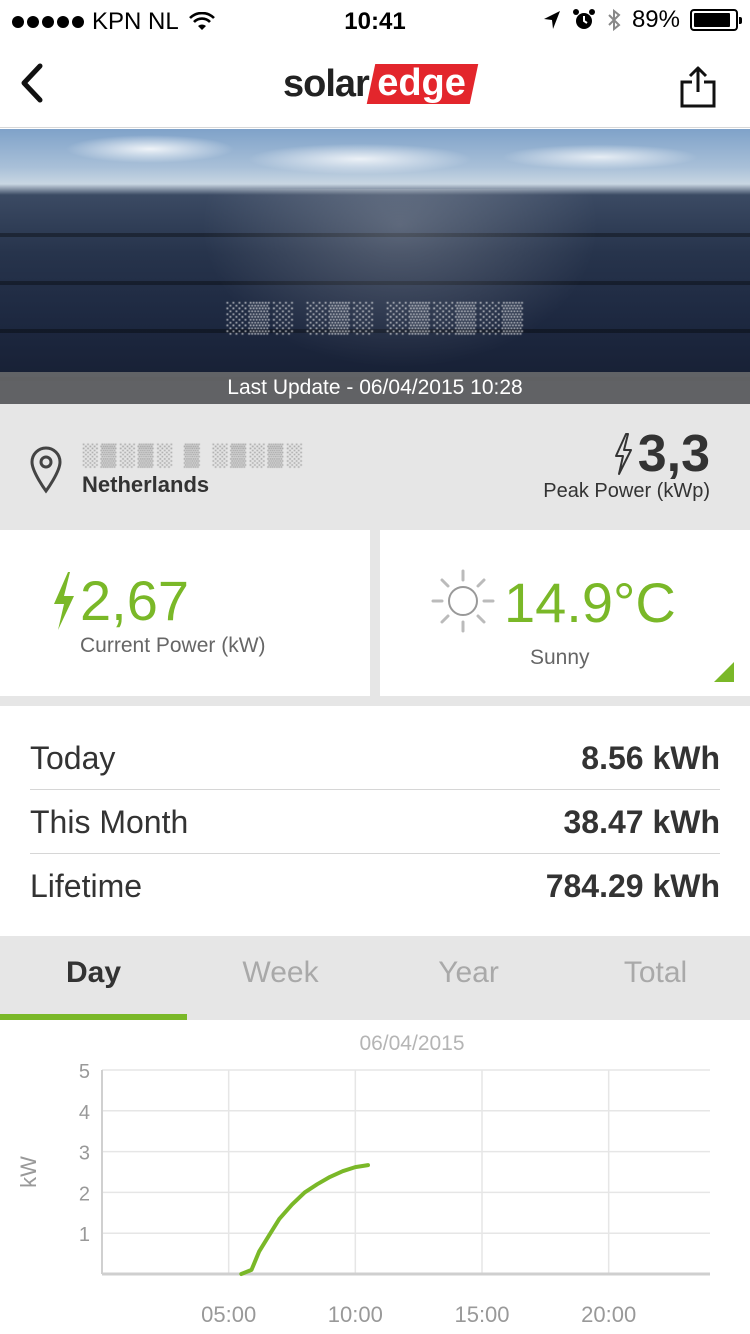 The image size is (750, 1334). What do you see at coordinates (84, 1113) in the screenshot?
I see `y-tick-label: 4` at bounding box center [84, 1113].